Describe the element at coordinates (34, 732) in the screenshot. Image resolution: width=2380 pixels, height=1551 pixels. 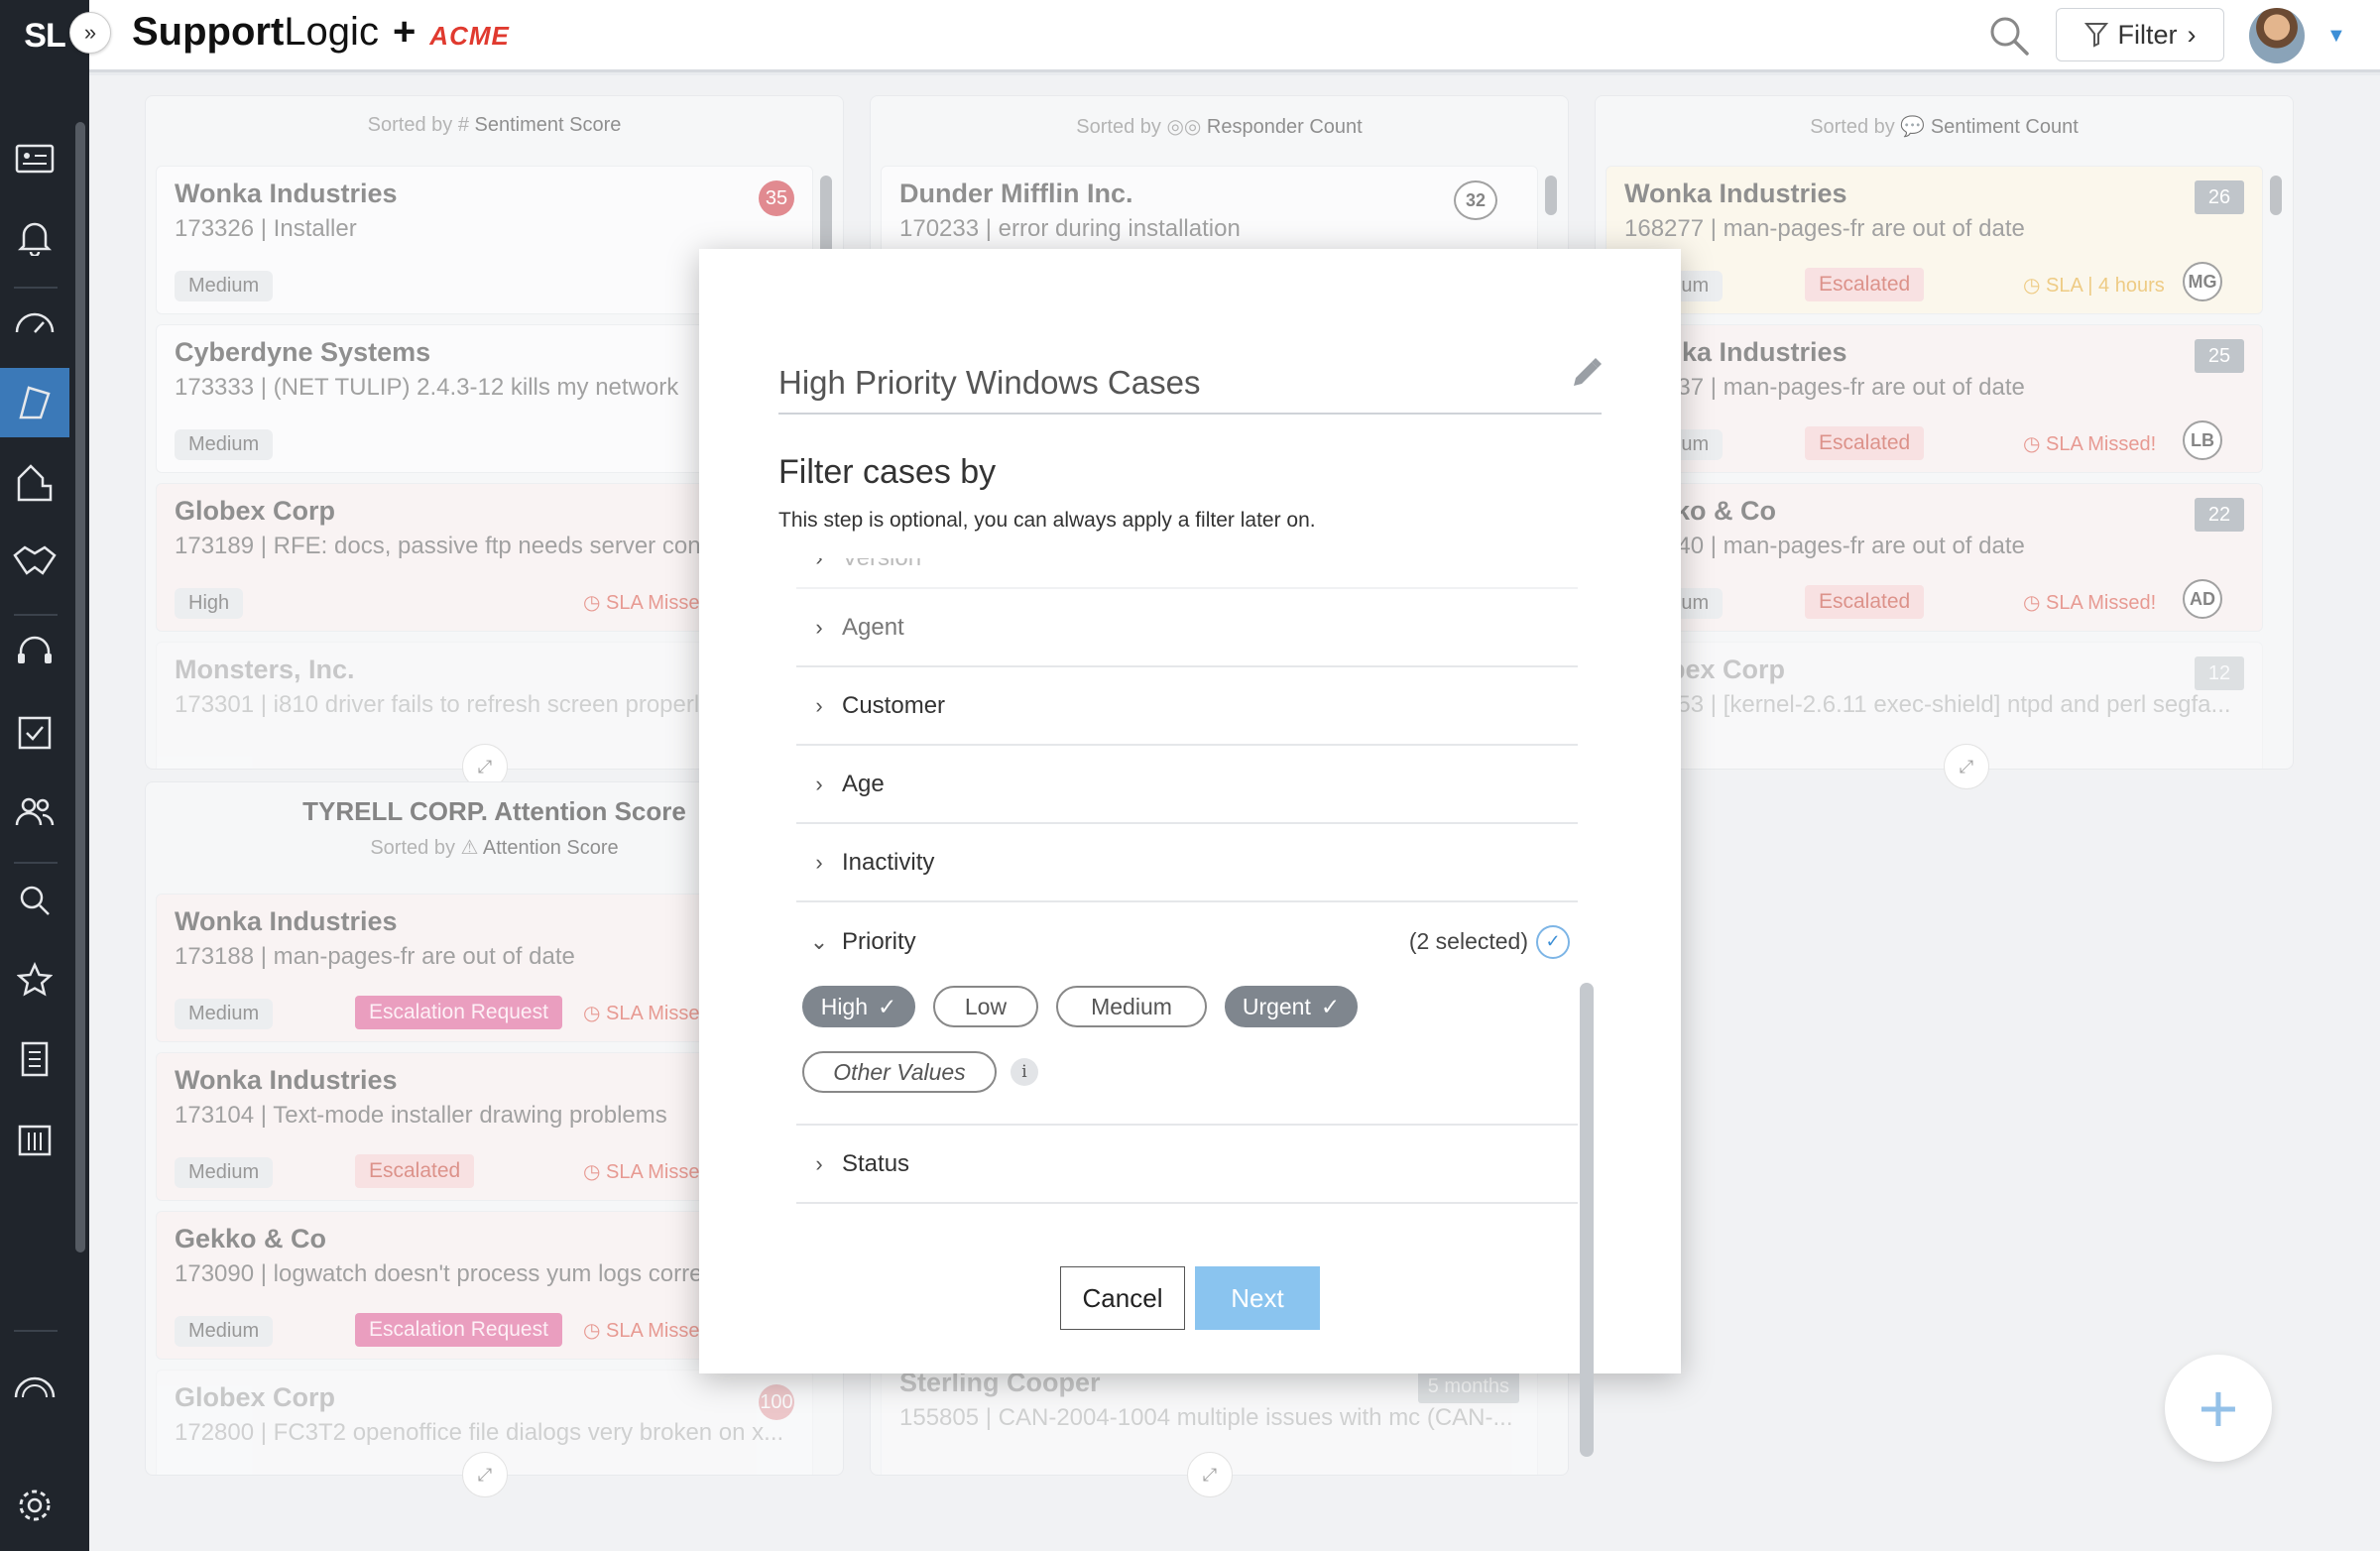
I see `checklist-icon` at that location.